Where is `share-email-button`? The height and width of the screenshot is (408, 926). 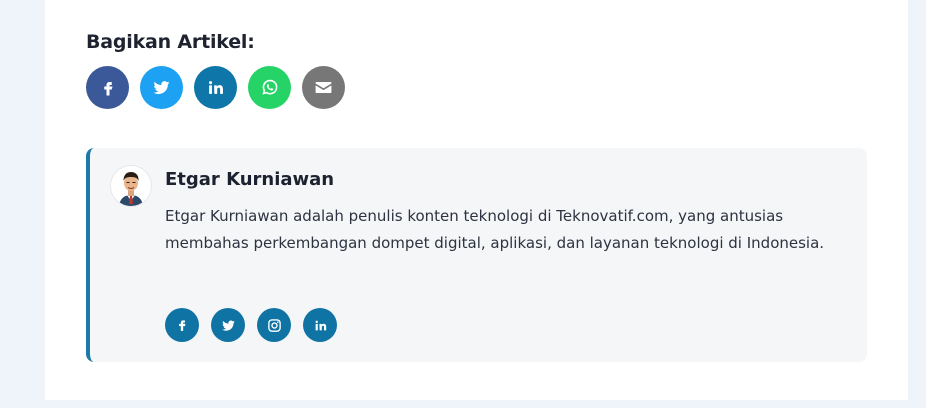
share-email-button is located at coordinates (323, 87).